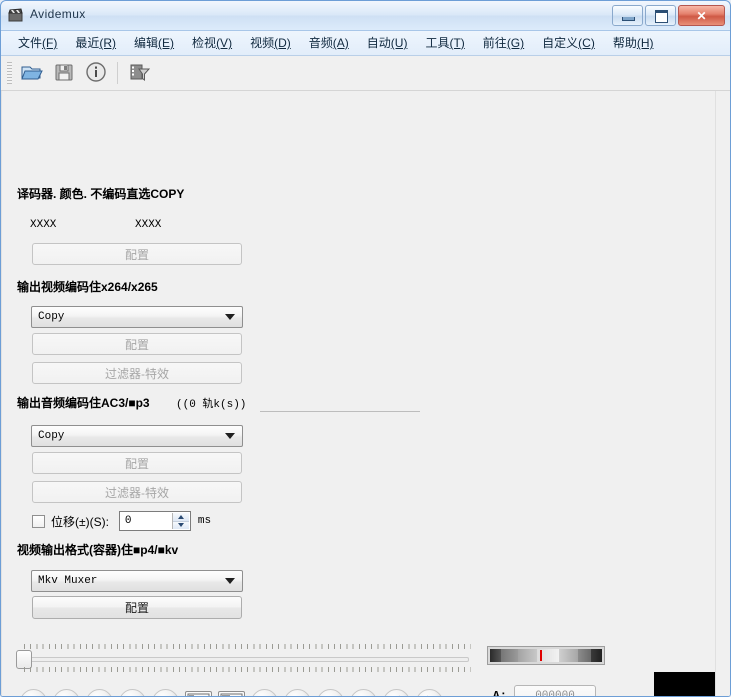 The height and width of the screenshot is (697, 731). What do you see at coordinates (264, 692) in the screenshot?
I see `go-selection-start-button` at bounding box center [264, 692].